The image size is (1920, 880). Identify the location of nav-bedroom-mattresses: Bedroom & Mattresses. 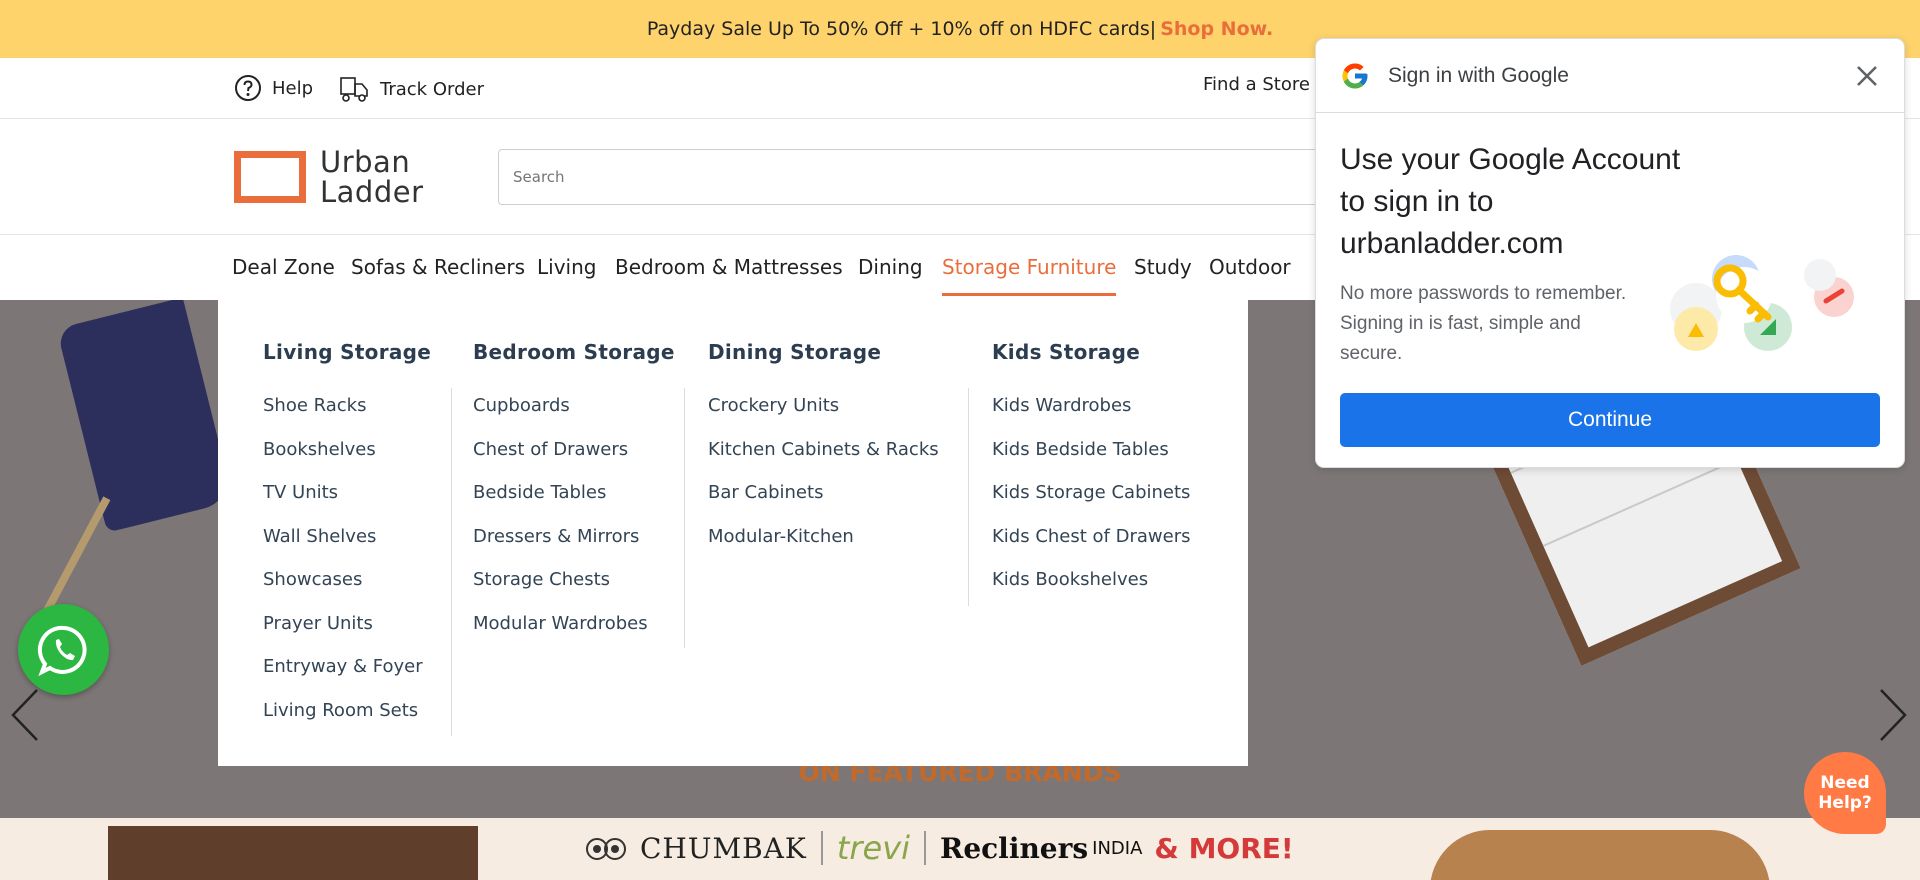
(729, 274).